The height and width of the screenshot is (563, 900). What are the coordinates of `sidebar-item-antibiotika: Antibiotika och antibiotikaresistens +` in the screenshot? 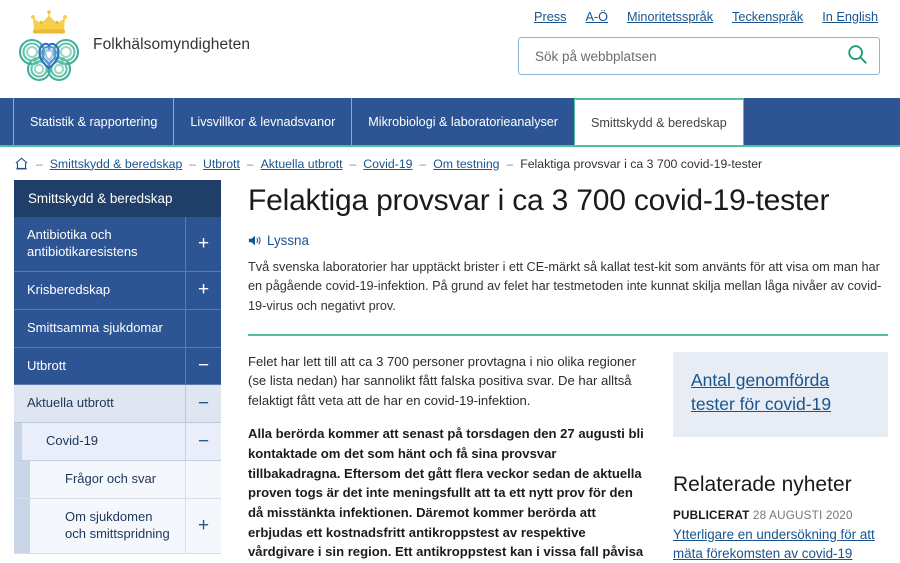 It's located at (117, 244).